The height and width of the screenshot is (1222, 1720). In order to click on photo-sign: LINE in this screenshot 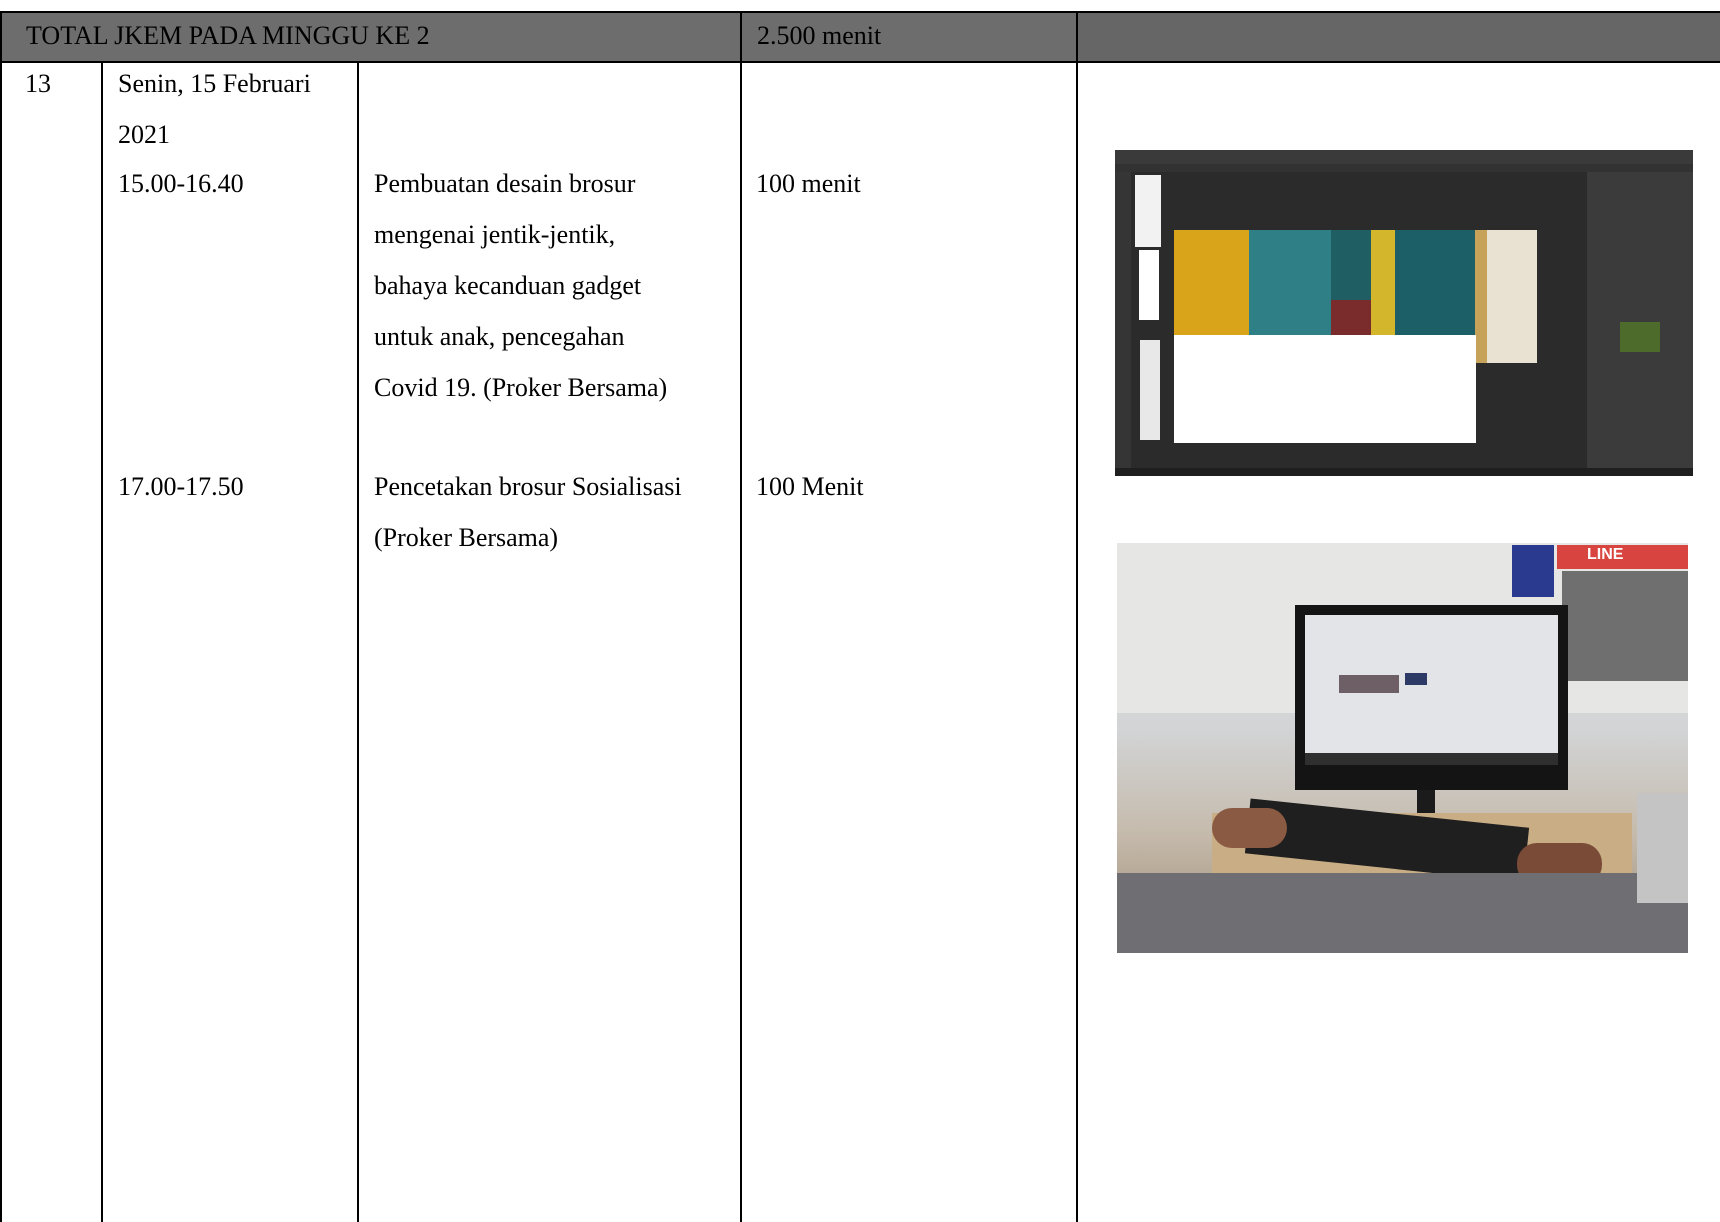, I will do `click(1622, 557)`.